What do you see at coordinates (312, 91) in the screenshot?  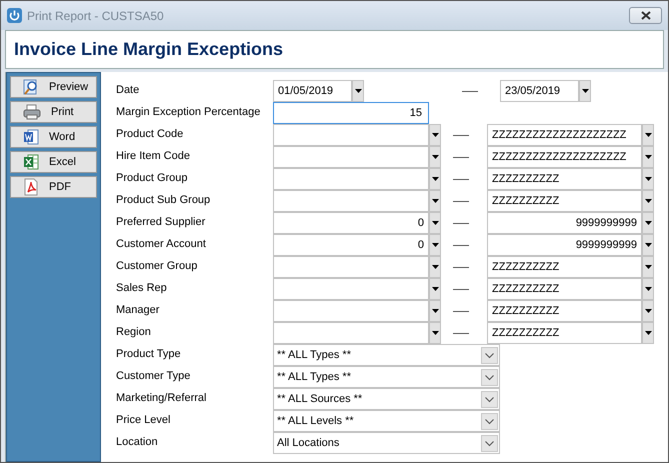 I see `date-field: 01/05/2019` at bounding box center [312, 91].